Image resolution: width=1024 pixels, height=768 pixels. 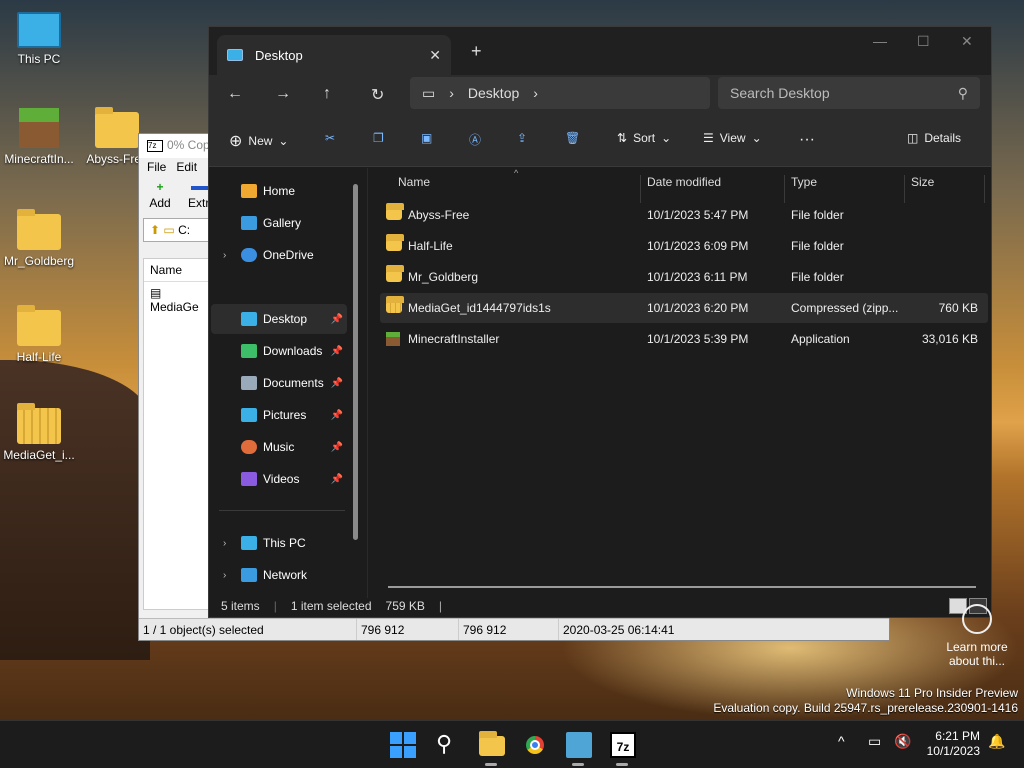 What do you see at coordinates (475, 139) in the screenshot?
I see `rename-icon: Ⓐ` at bounding box center [475, 139].